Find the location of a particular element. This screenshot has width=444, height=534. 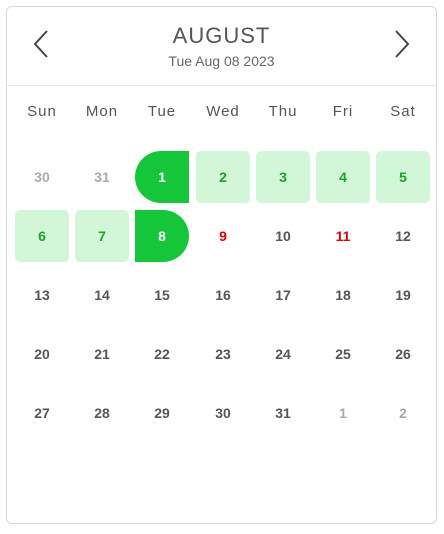

day-cell: 28 is located at coordinates (102, 413).